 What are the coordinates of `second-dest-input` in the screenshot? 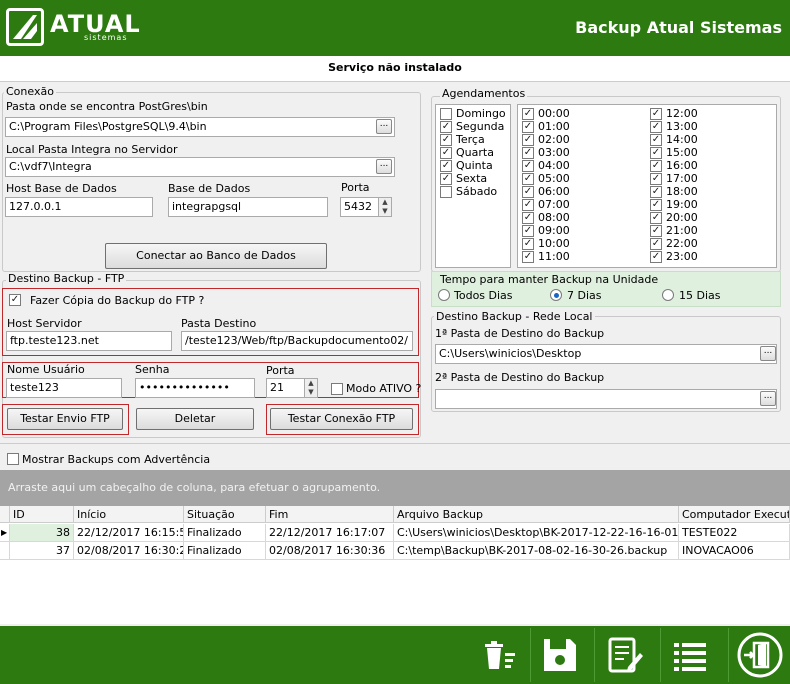 It's located at (606, 399).